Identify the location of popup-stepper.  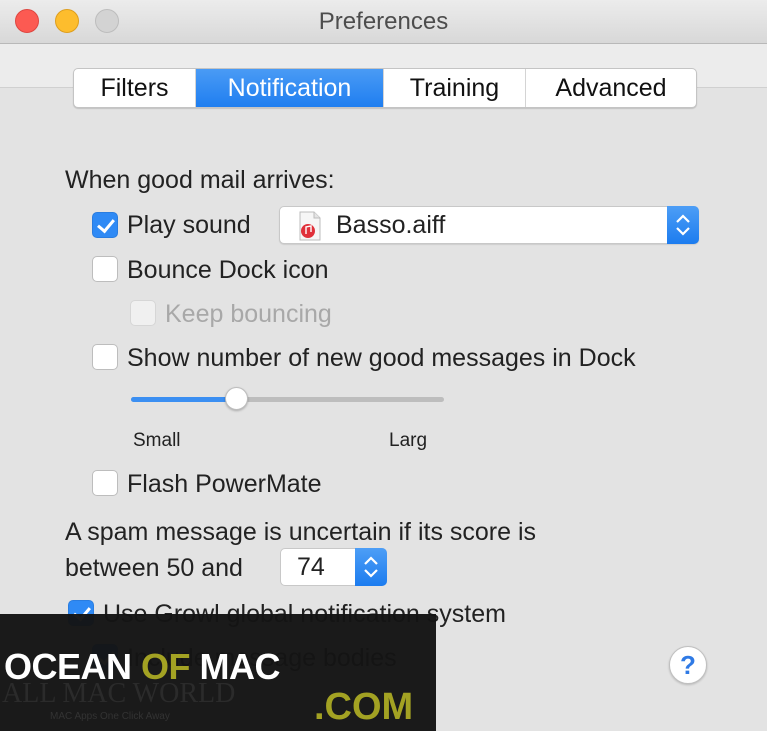
(683, 225).